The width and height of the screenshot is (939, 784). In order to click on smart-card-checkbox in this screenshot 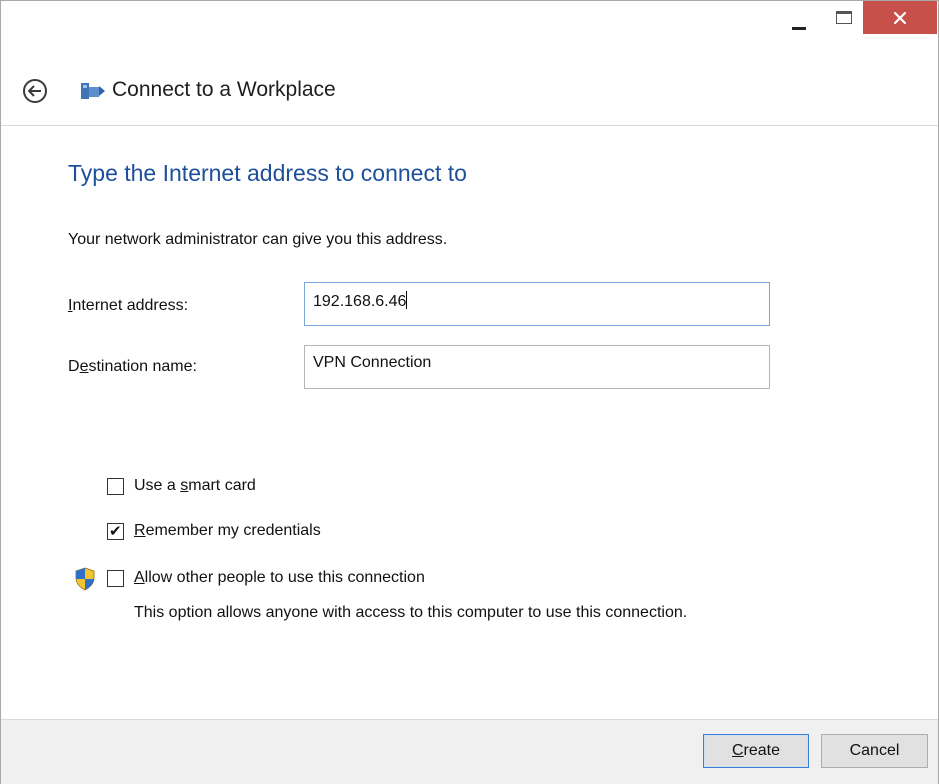, I will do `click(115, 486)`.